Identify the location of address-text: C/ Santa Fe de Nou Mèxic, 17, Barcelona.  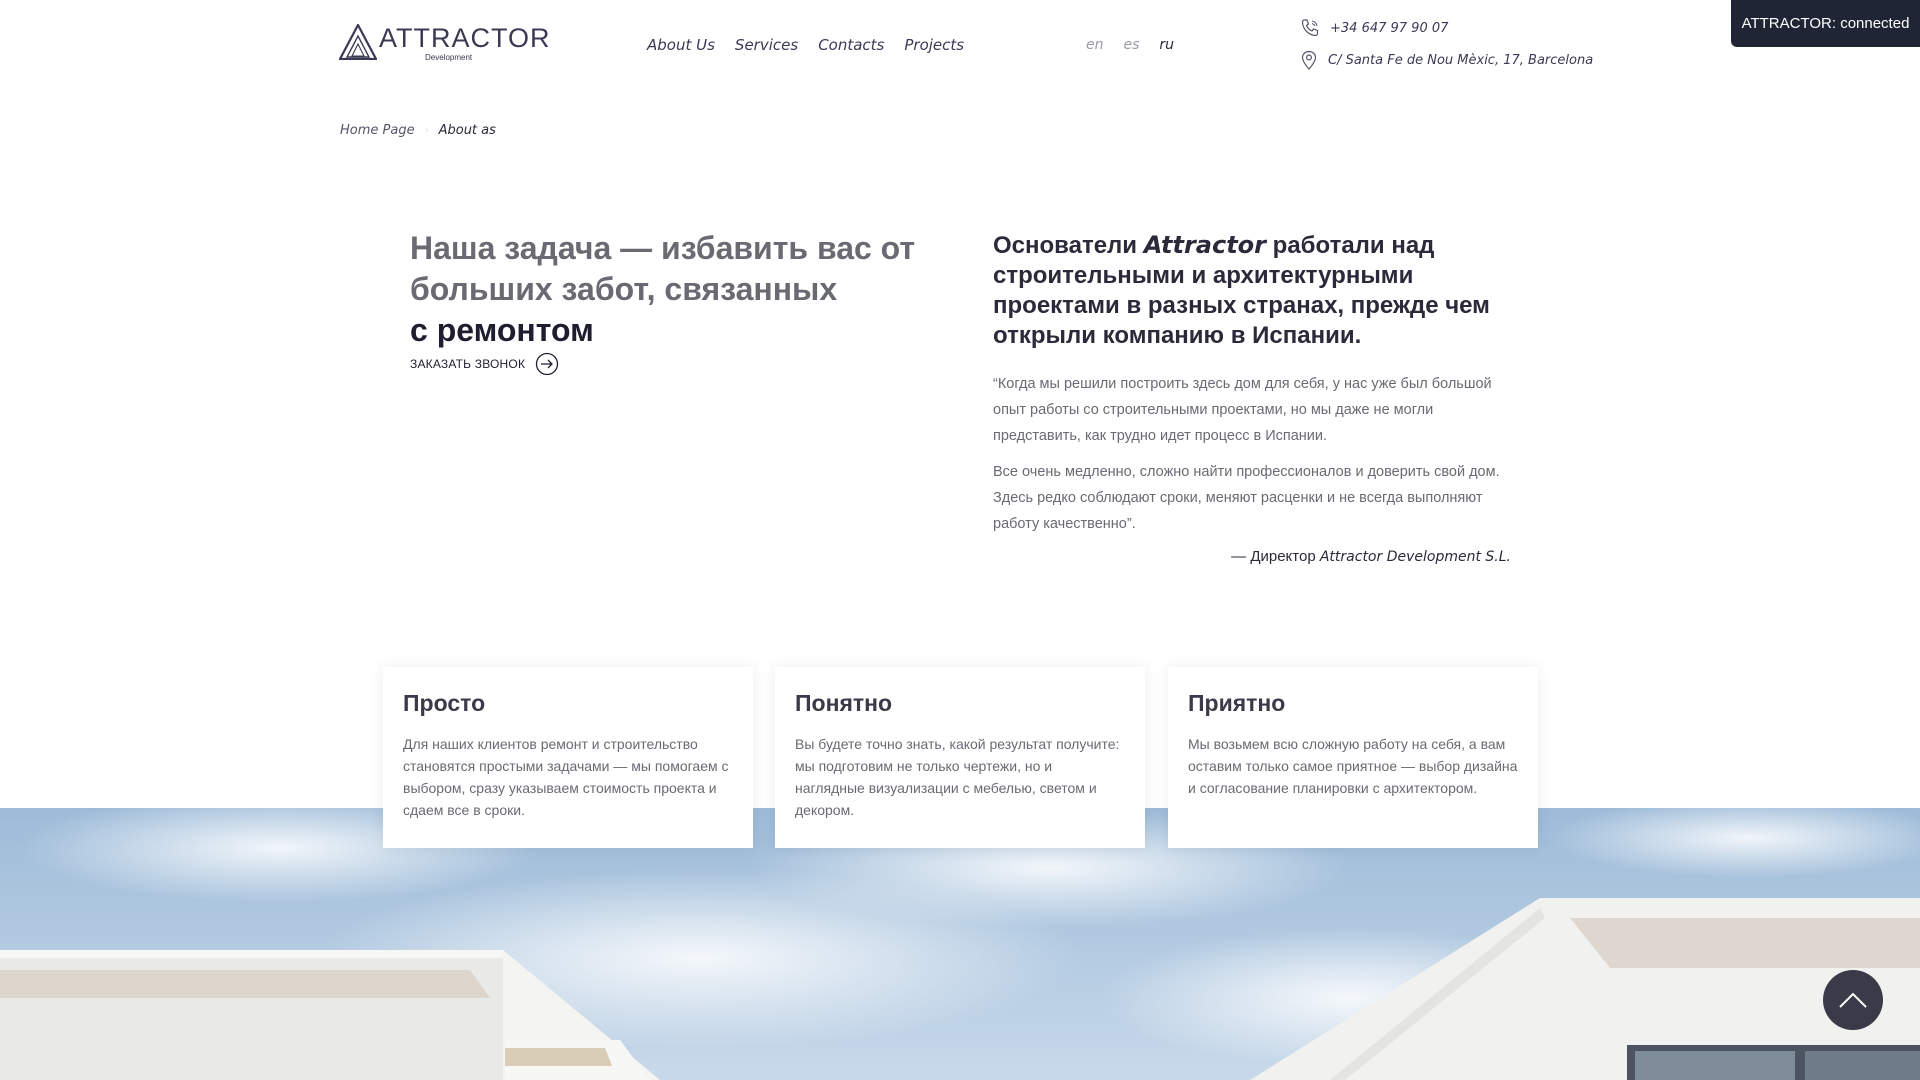
(1461, 60).